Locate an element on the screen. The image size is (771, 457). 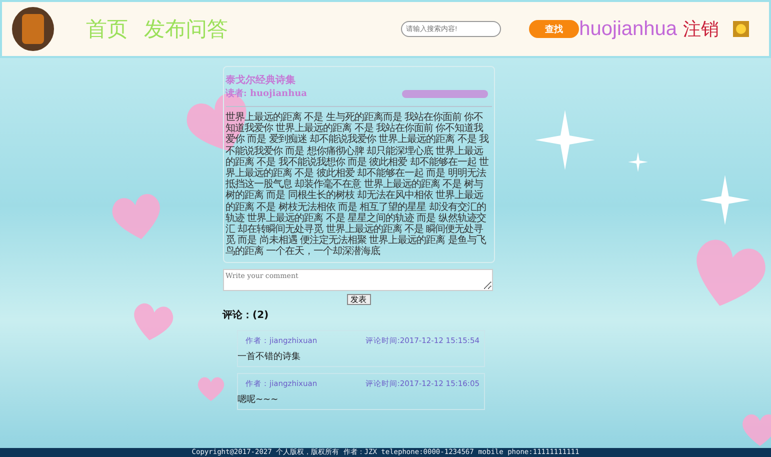
article-title: 泰戈尔经典诗集 is located at coordinates (261, 80).